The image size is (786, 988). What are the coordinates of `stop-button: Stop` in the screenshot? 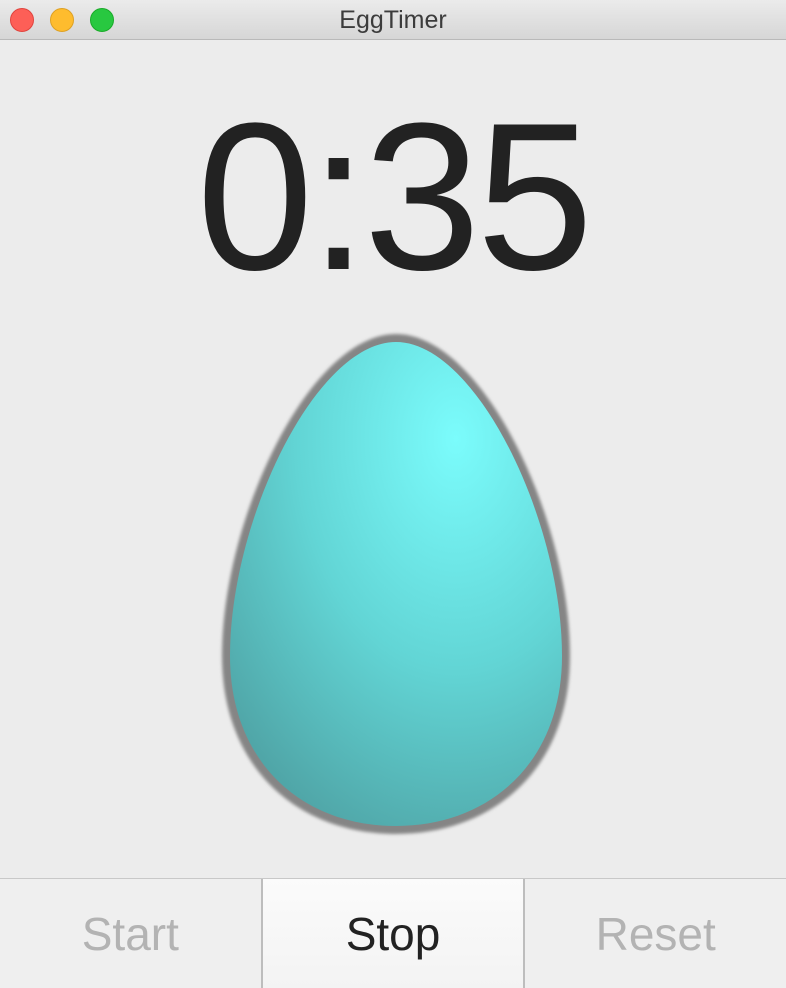 It's located at (393, 933).